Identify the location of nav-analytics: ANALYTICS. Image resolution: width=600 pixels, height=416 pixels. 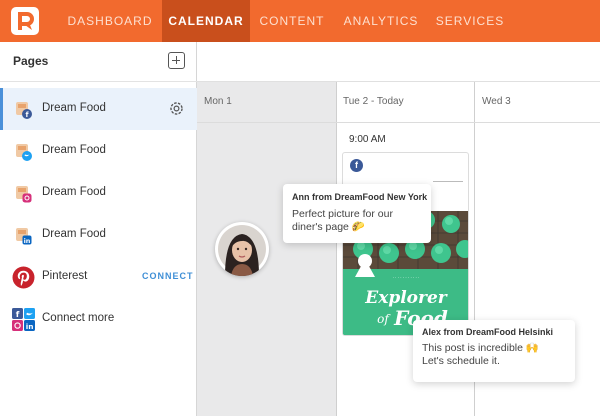
(381, 21).